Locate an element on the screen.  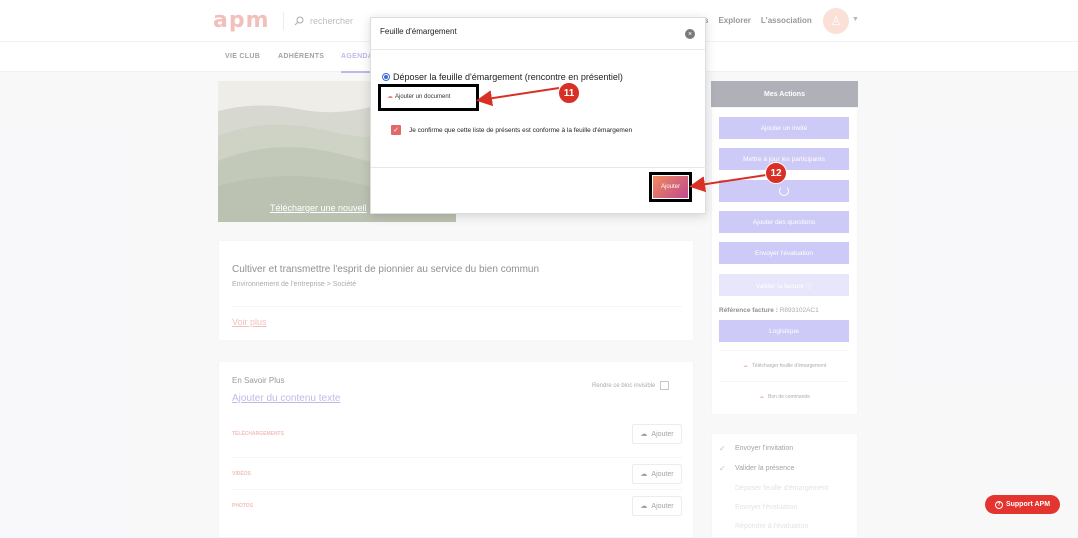
add-photo-button: ☁ Ajouter is located at coordinates (657, 506).